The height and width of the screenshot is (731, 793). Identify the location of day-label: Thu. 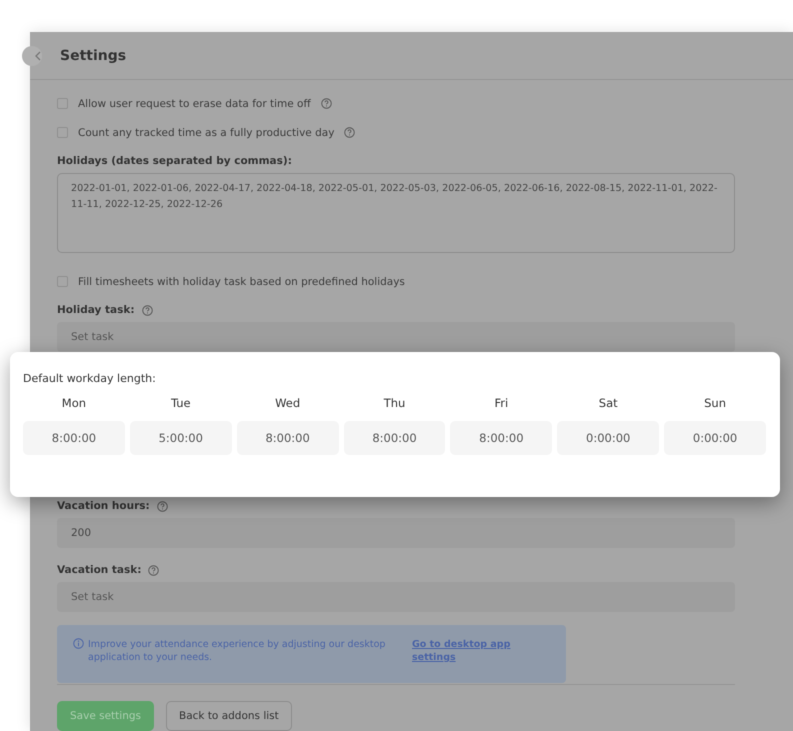
(394, 403).